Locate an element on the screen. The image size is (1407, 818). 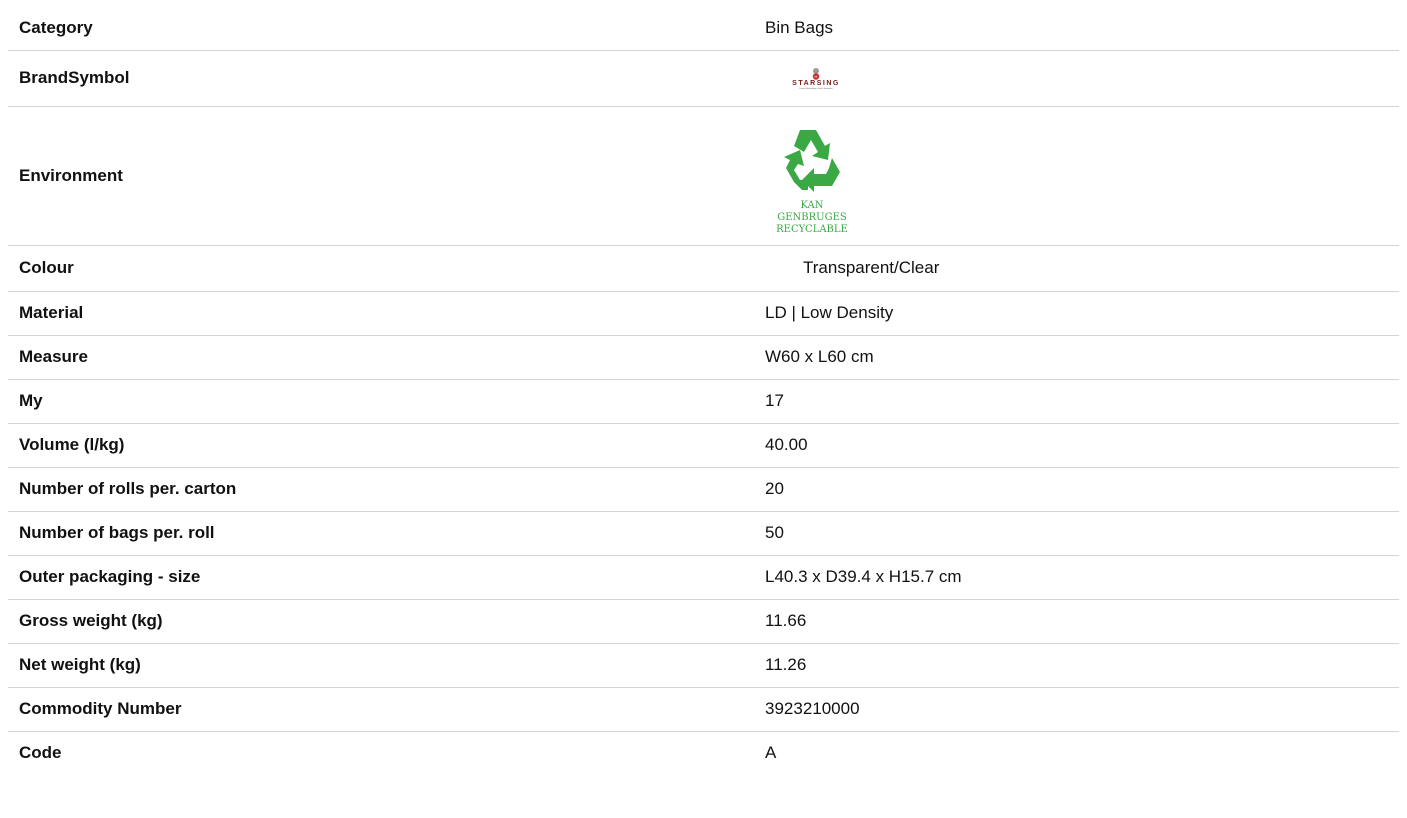
spec-row-colour: Colour Transparent/Clear is located at coordinates (703, 268).